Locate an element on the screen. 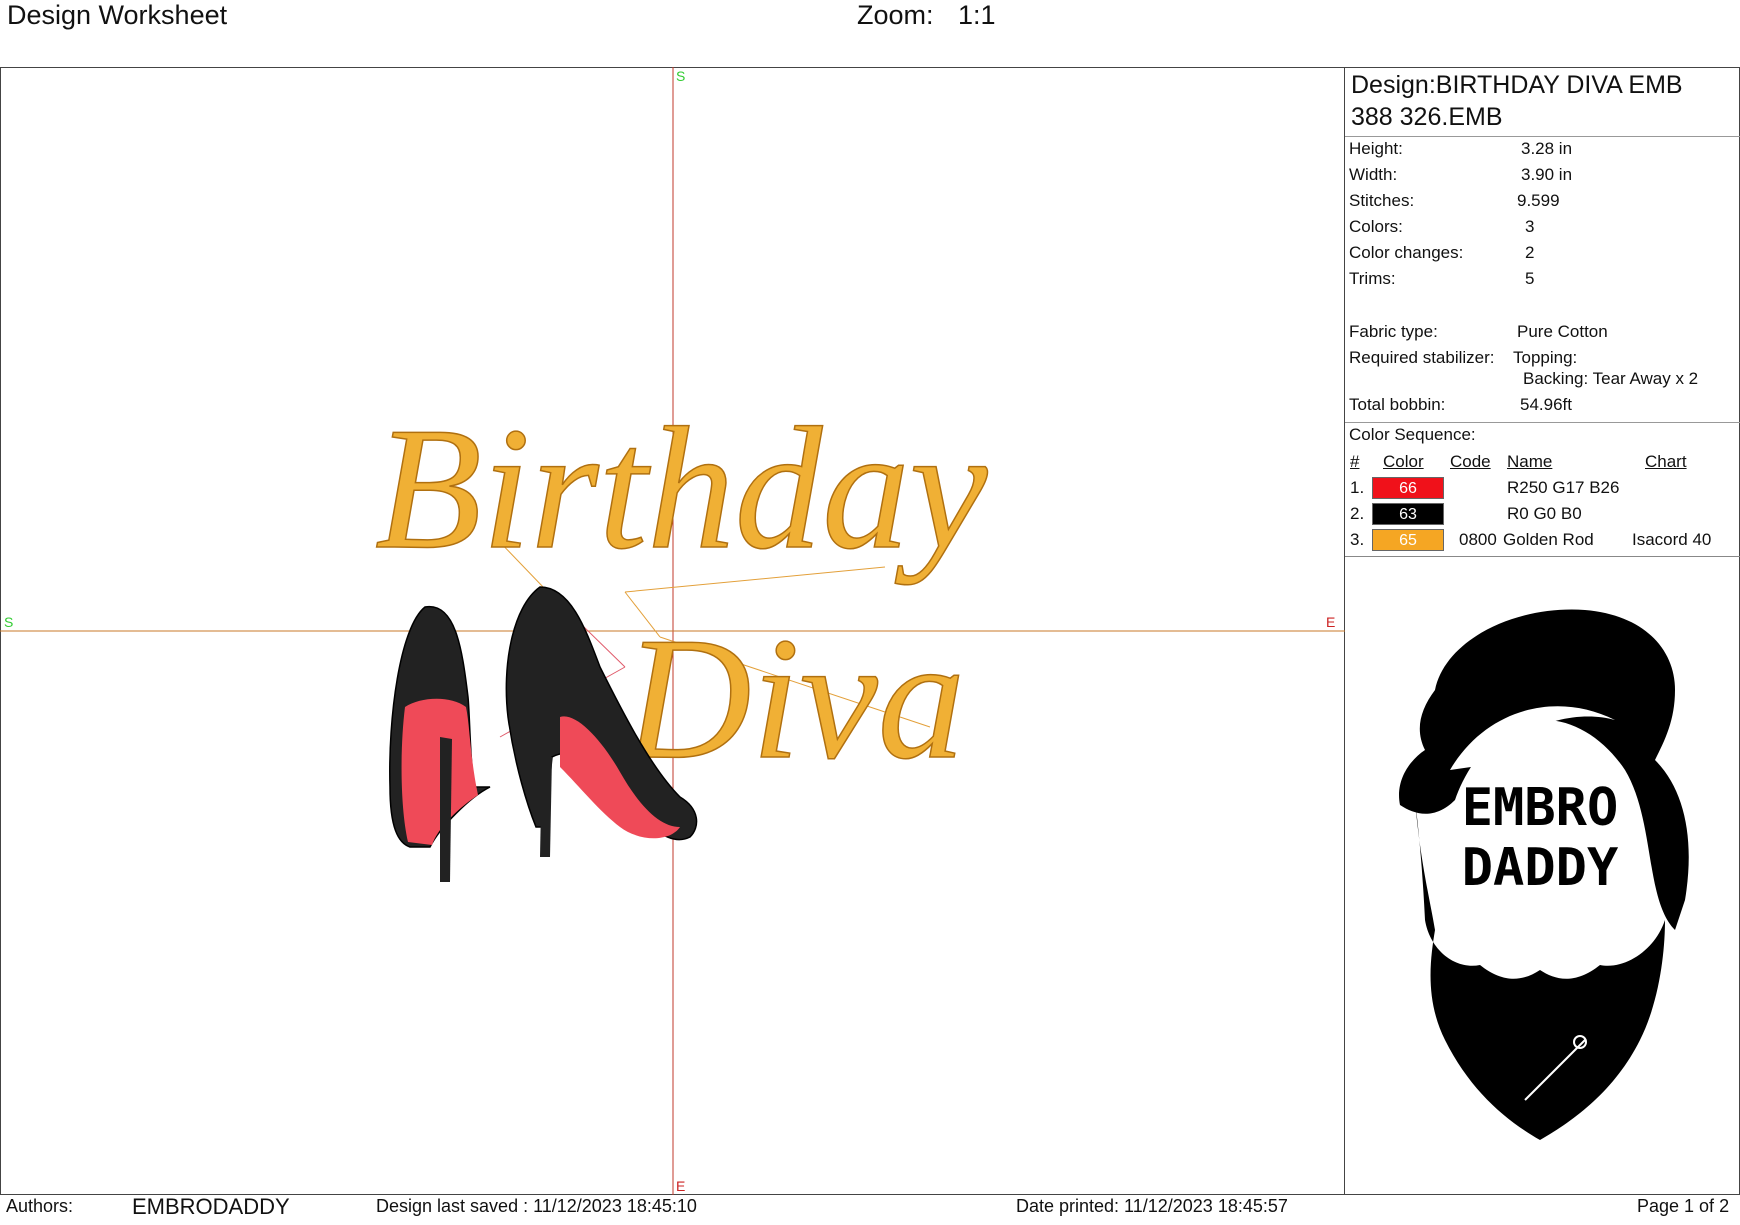 The width and height of the screenshot is (1740, 1225). fabric-type-label: Fabric type: is located at coordinates (1393, 331).